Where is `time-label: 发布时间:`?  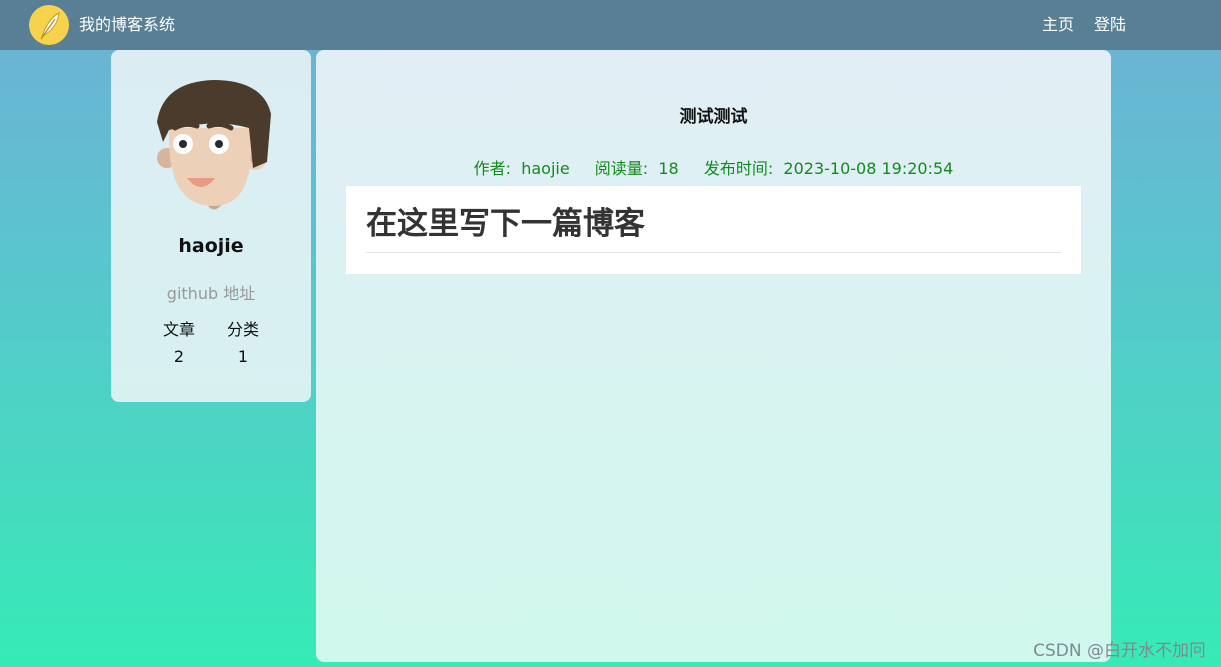 time-label: 发布时间: is located at coordinates (738, 168).